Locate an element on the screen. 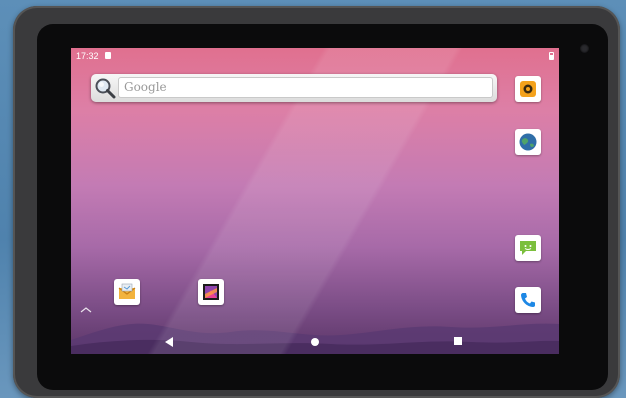 The image size is (626, 398). status-time: 17:32 is located at coordinates (87, 56).